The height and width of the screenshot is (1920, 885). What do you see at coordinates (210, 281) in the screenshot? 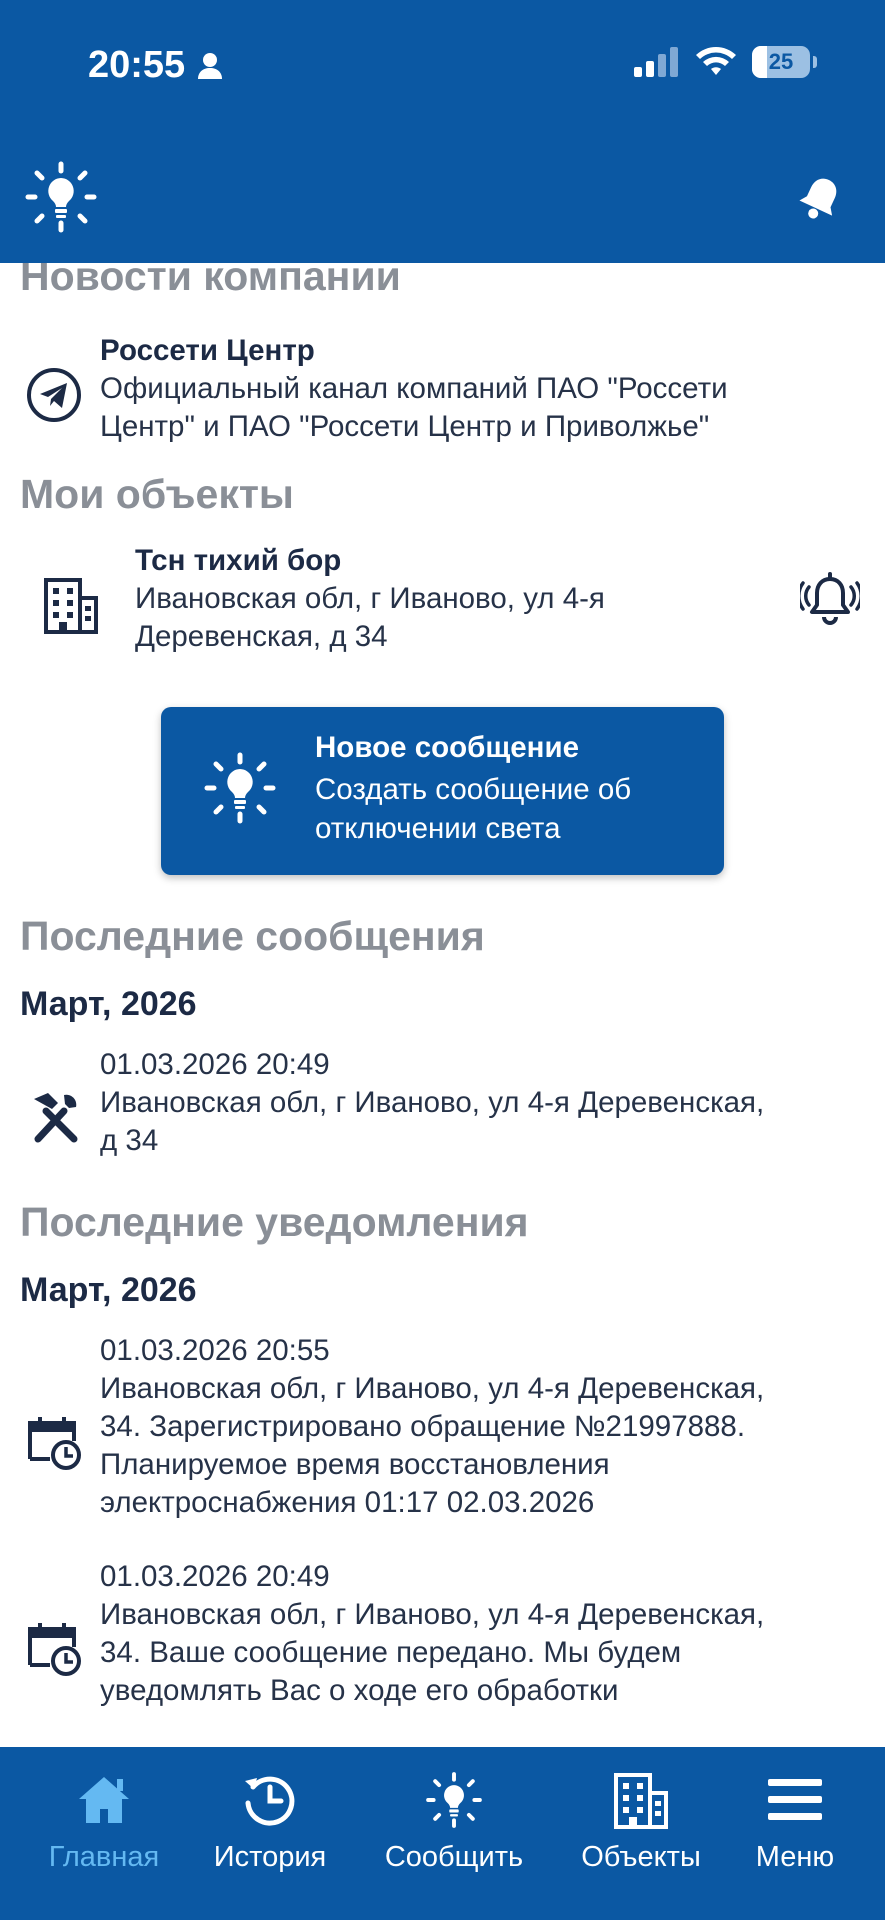
I see `news-section-title: Новости компании` at bounding box center [210, 281].